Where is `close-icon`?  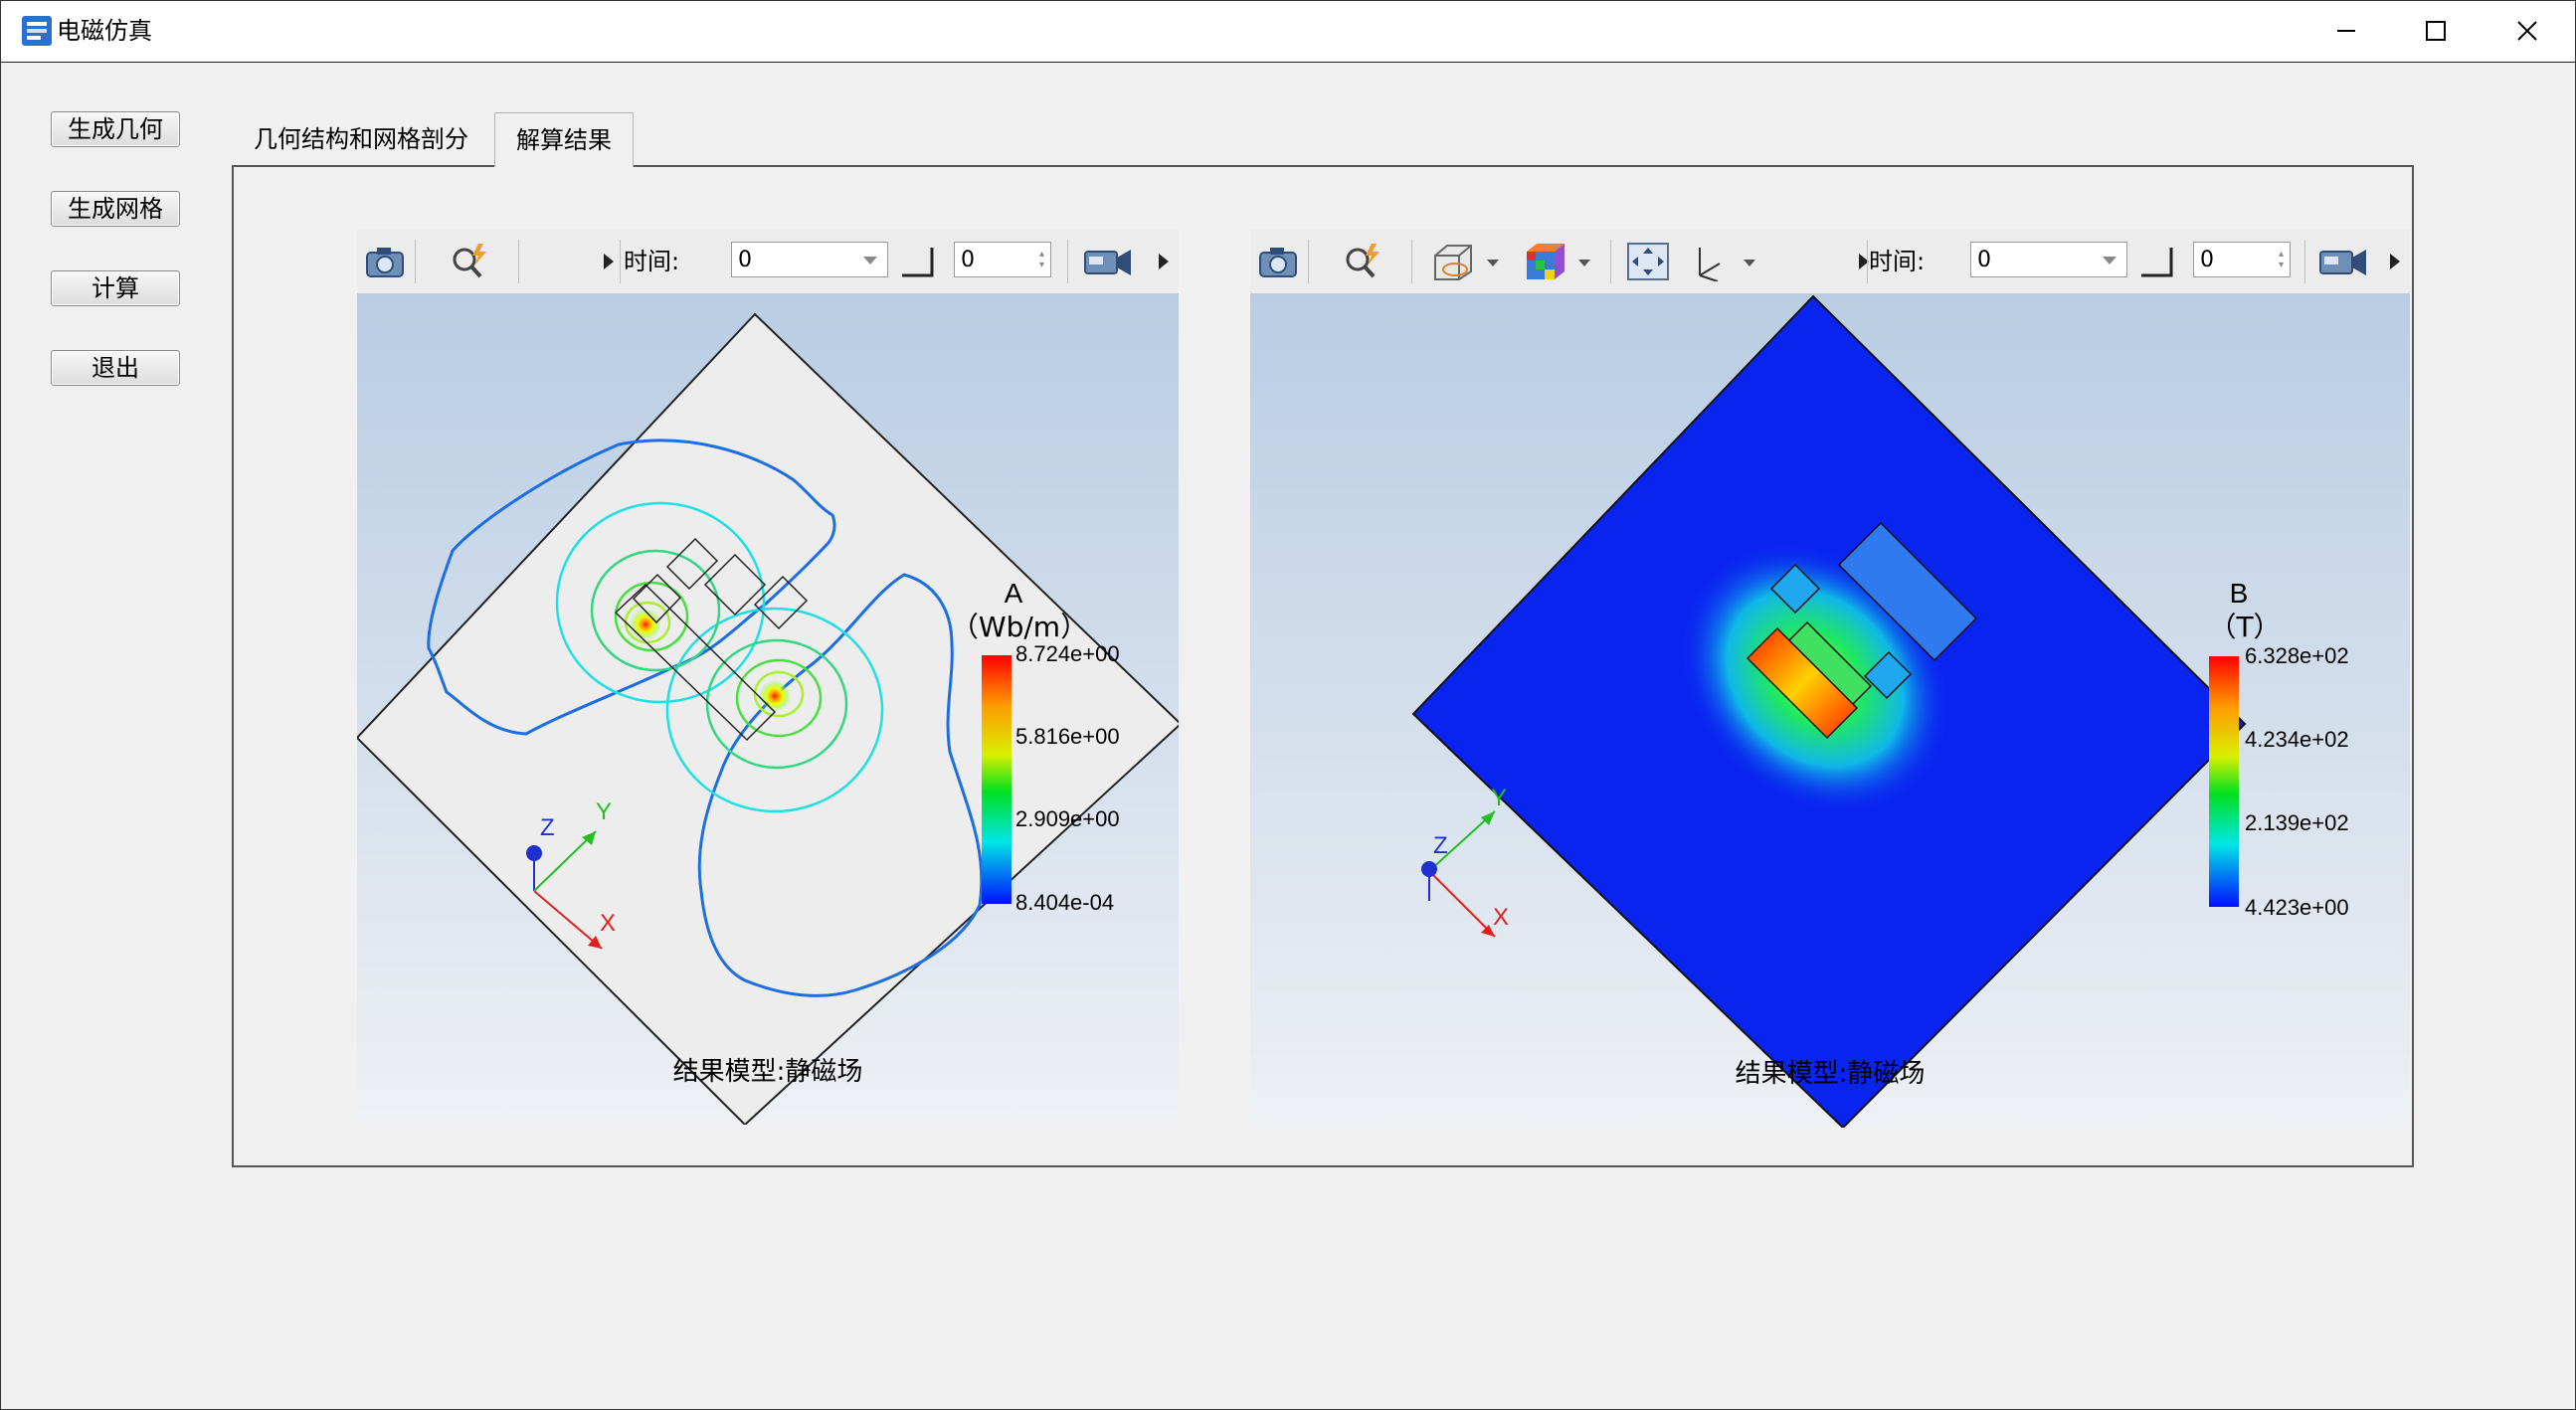 close-icon is located at coordinates (2527, 31).